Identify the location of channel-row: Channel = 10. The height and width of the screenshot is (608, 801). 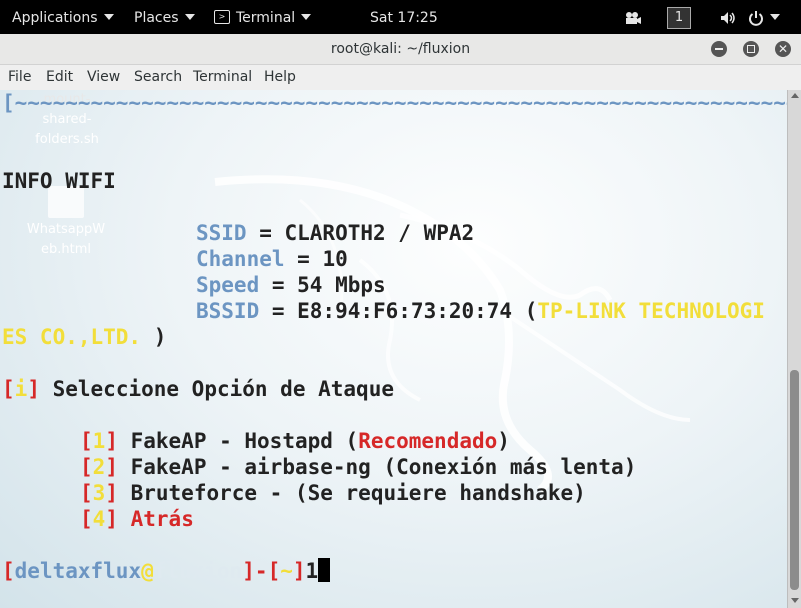
(272, 259).